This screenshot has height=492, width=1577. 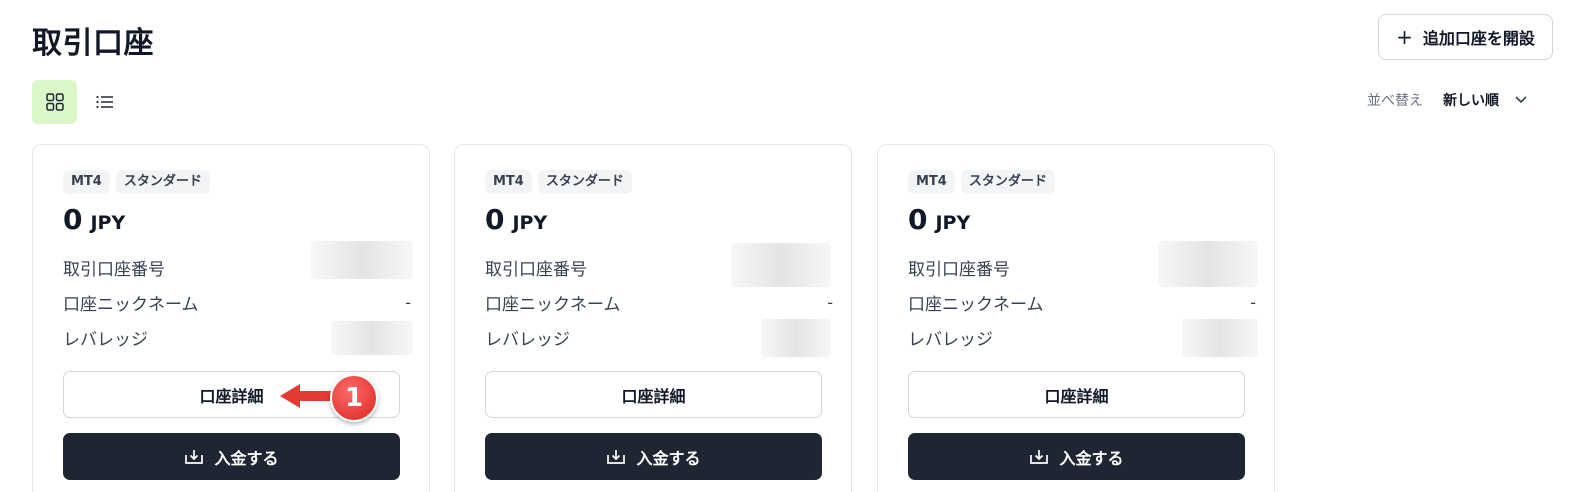 I want to click on sort-select: 新しい順, so click(x=1471, y=100).